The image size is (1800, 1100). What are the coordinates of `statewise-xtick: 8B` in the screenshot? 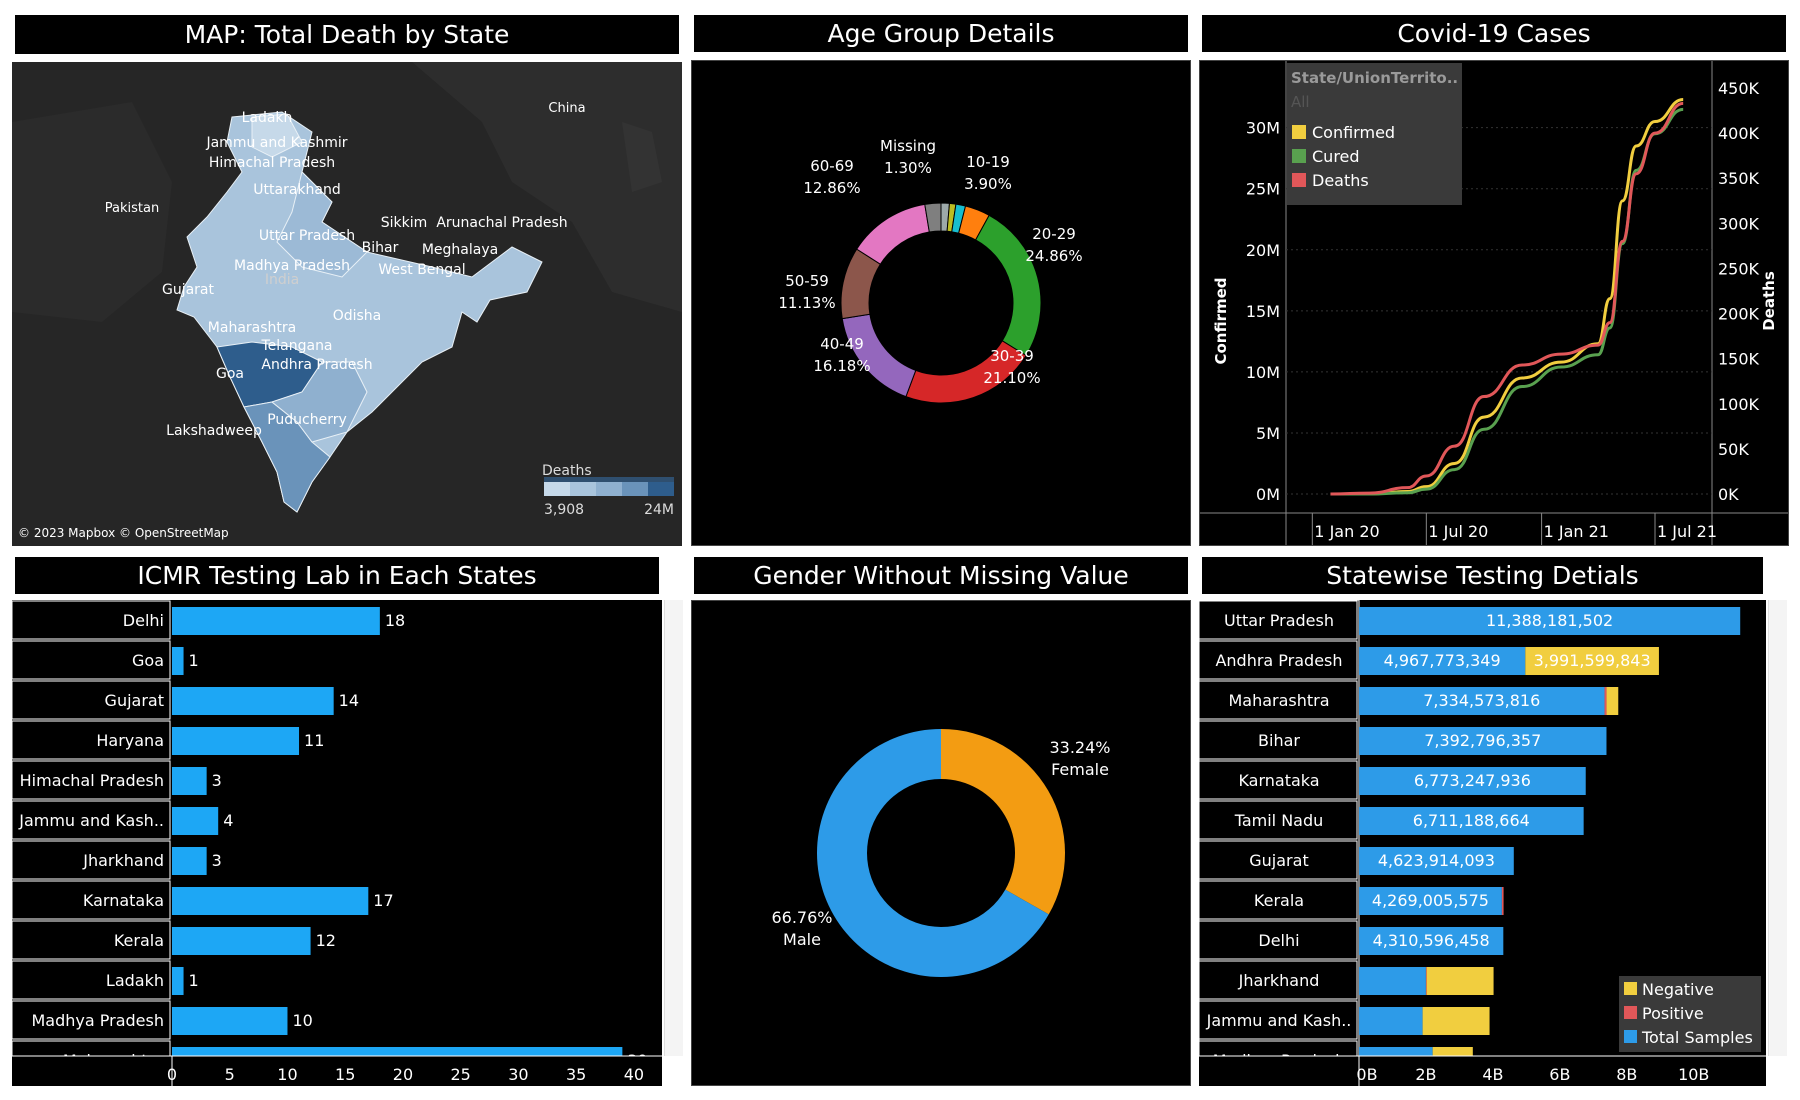 It's located at (1626, 1074).